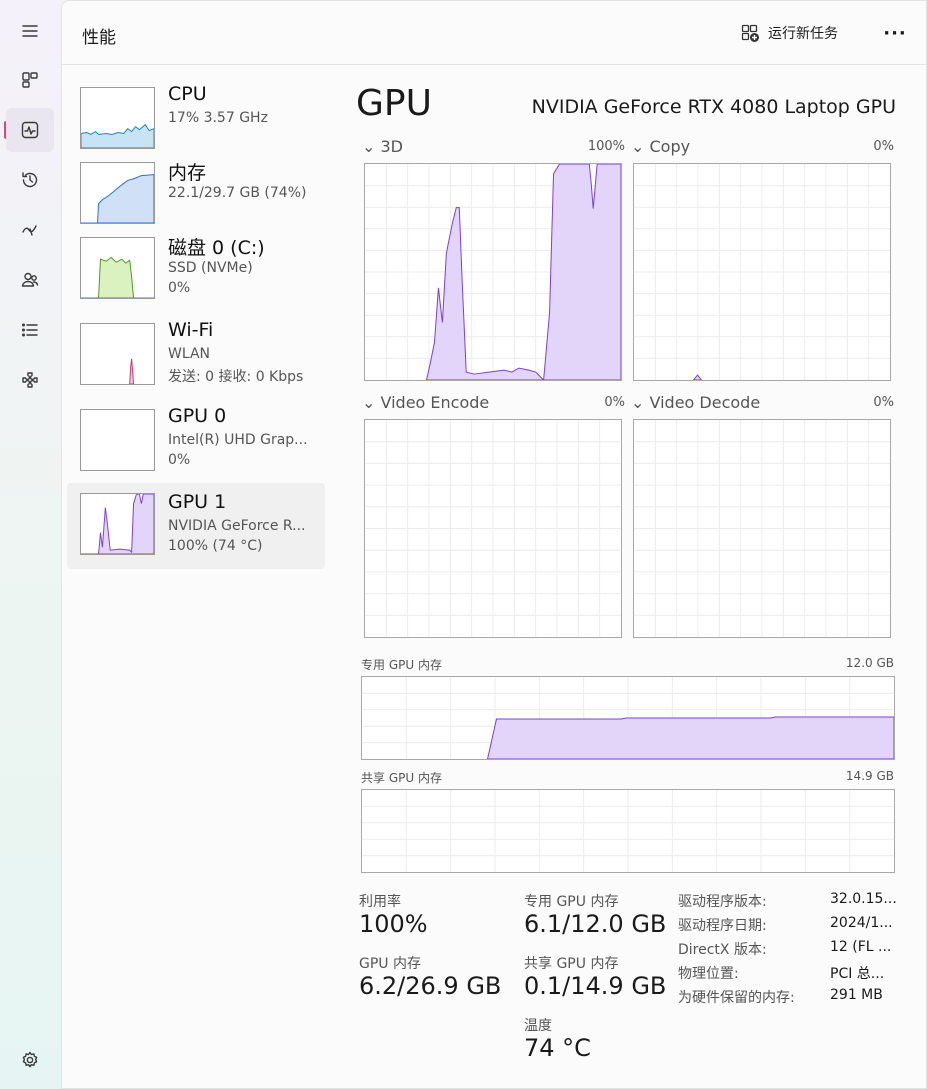  I want to click on startup-apps-icon, so click(30, 230).